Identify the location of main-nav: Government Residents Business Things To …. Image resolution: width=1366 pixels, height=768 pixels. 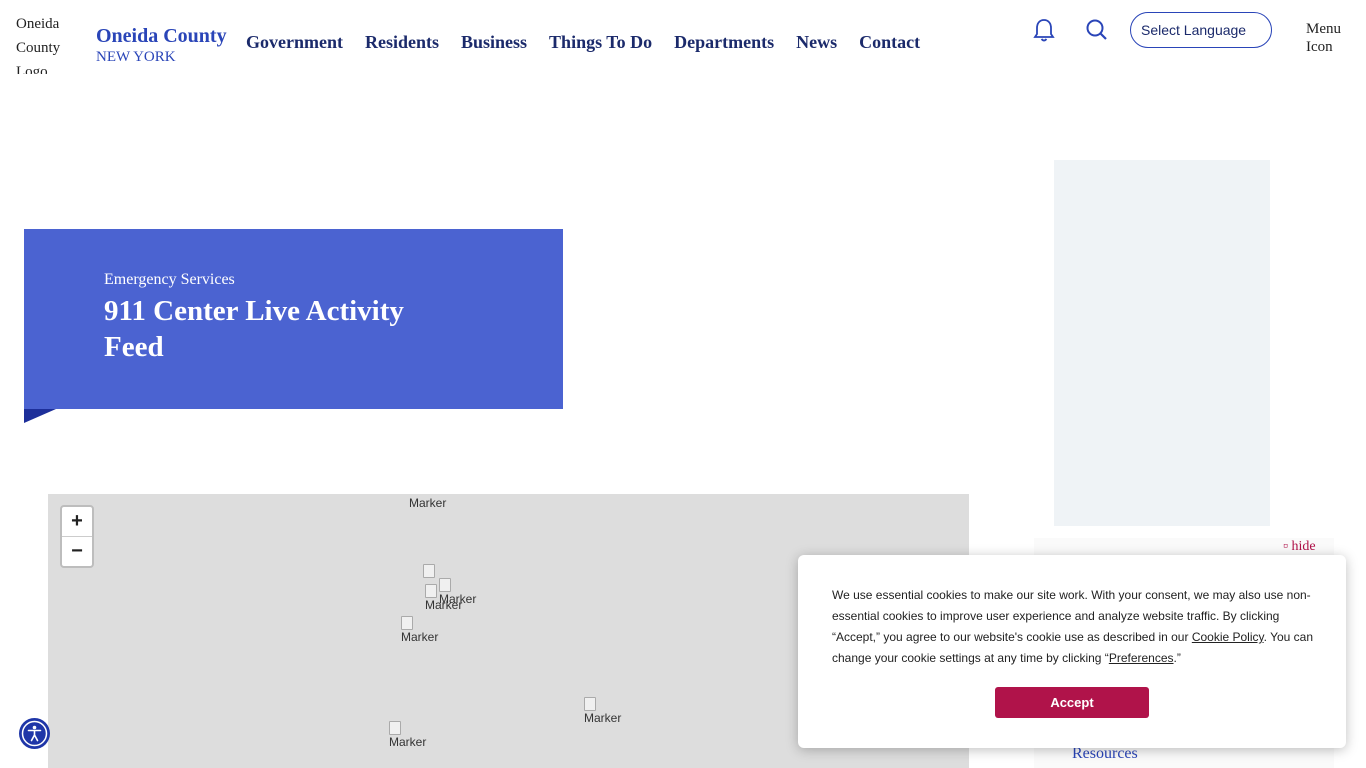
(583, 42).